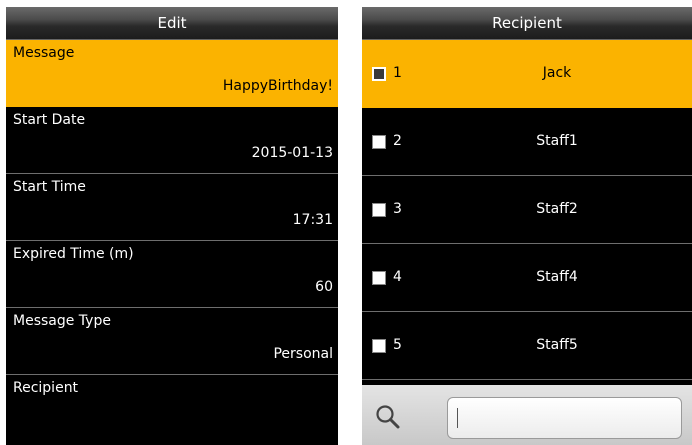  Describe the element at coordinates (397, 277) in the screenshot. I see `recipient-number: 4` at that location.